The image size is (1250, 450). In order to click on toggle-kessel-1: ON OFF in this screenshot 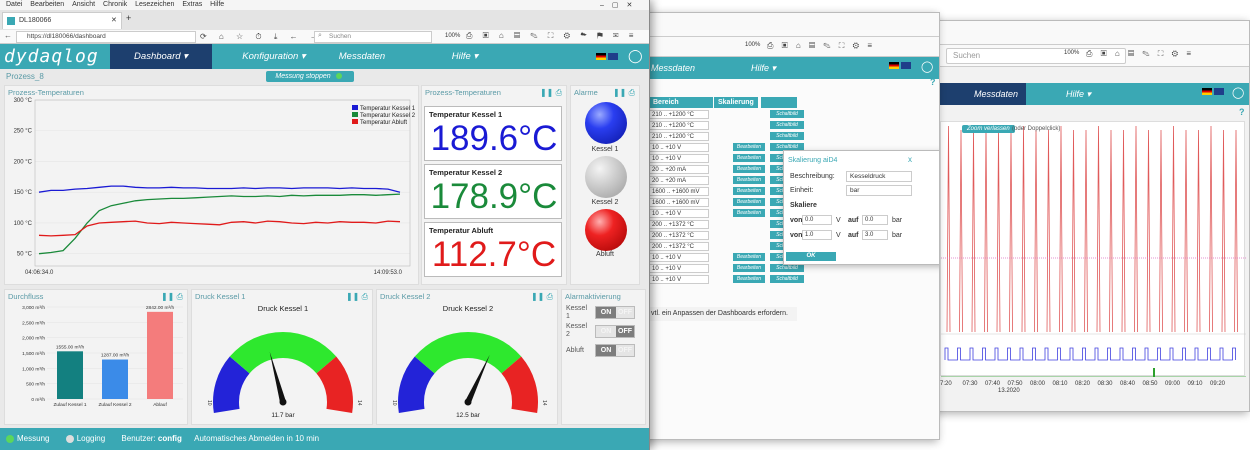, I will do `click(615, 312)`.